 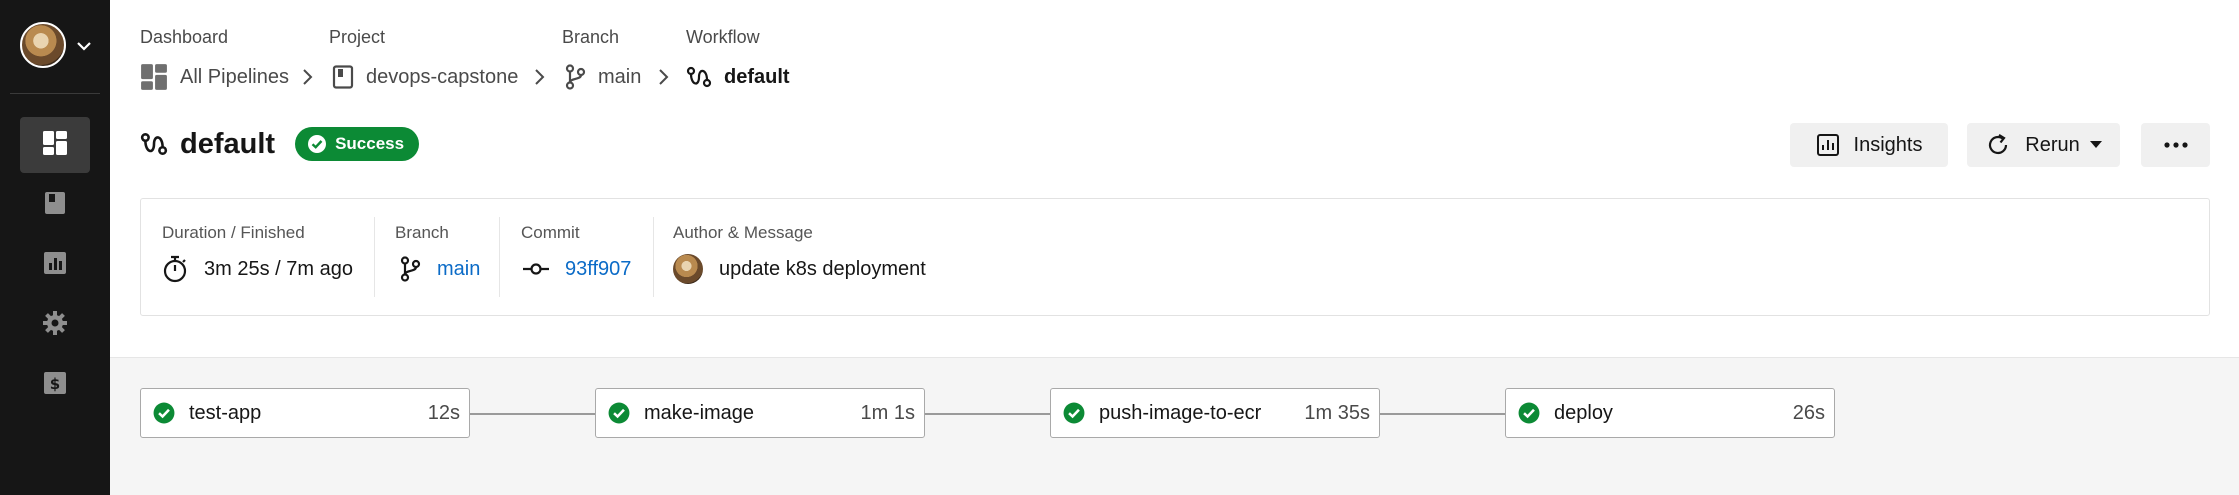 I want to click on status-badge: Success, so click(x=357, y=144).